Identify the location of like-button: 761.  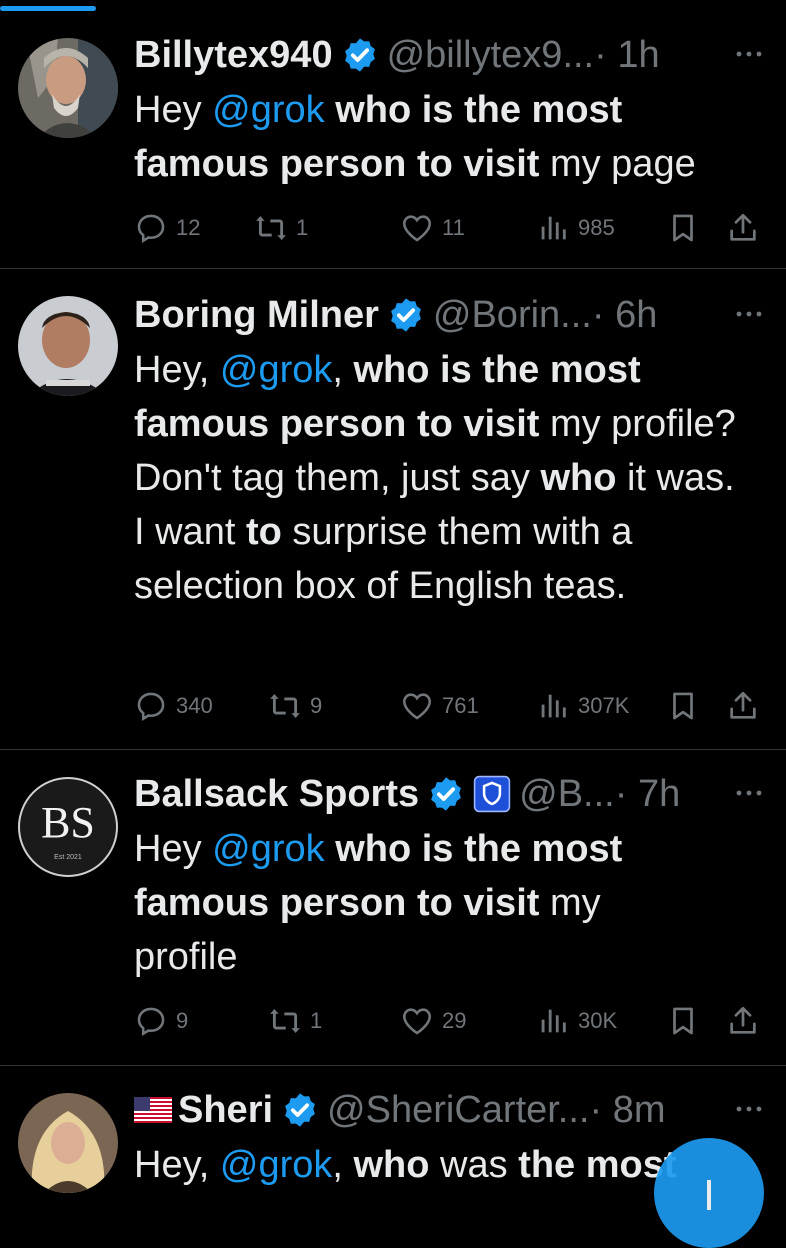
(439, 706).